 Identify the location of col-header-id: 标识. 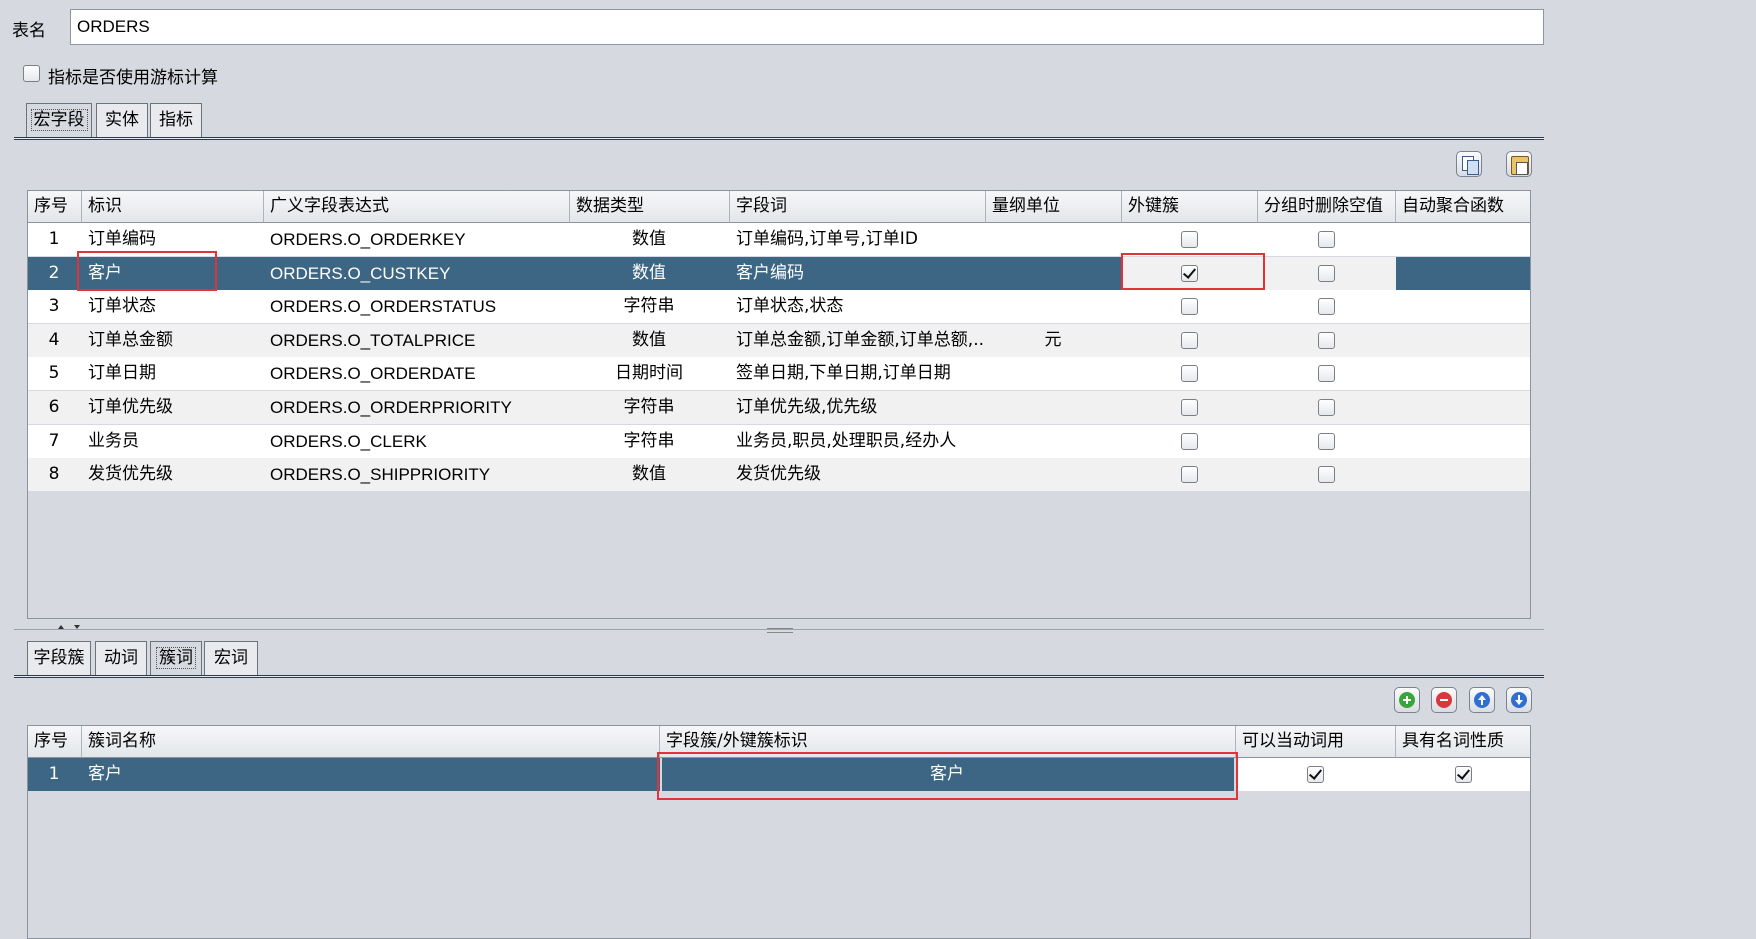
(173, 207).